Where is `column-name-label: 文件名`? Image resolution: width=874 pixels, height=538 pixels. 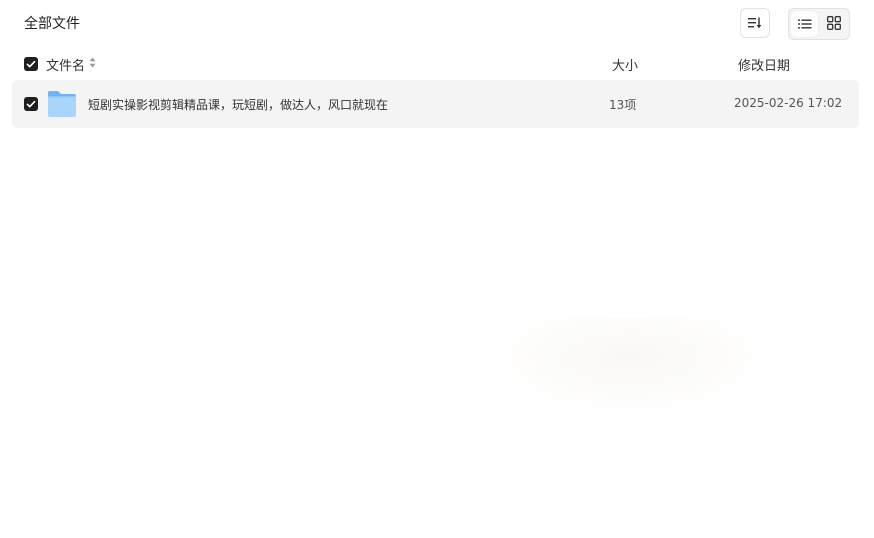 column-name-label: 文件名 is located at coordinates (66, 66).